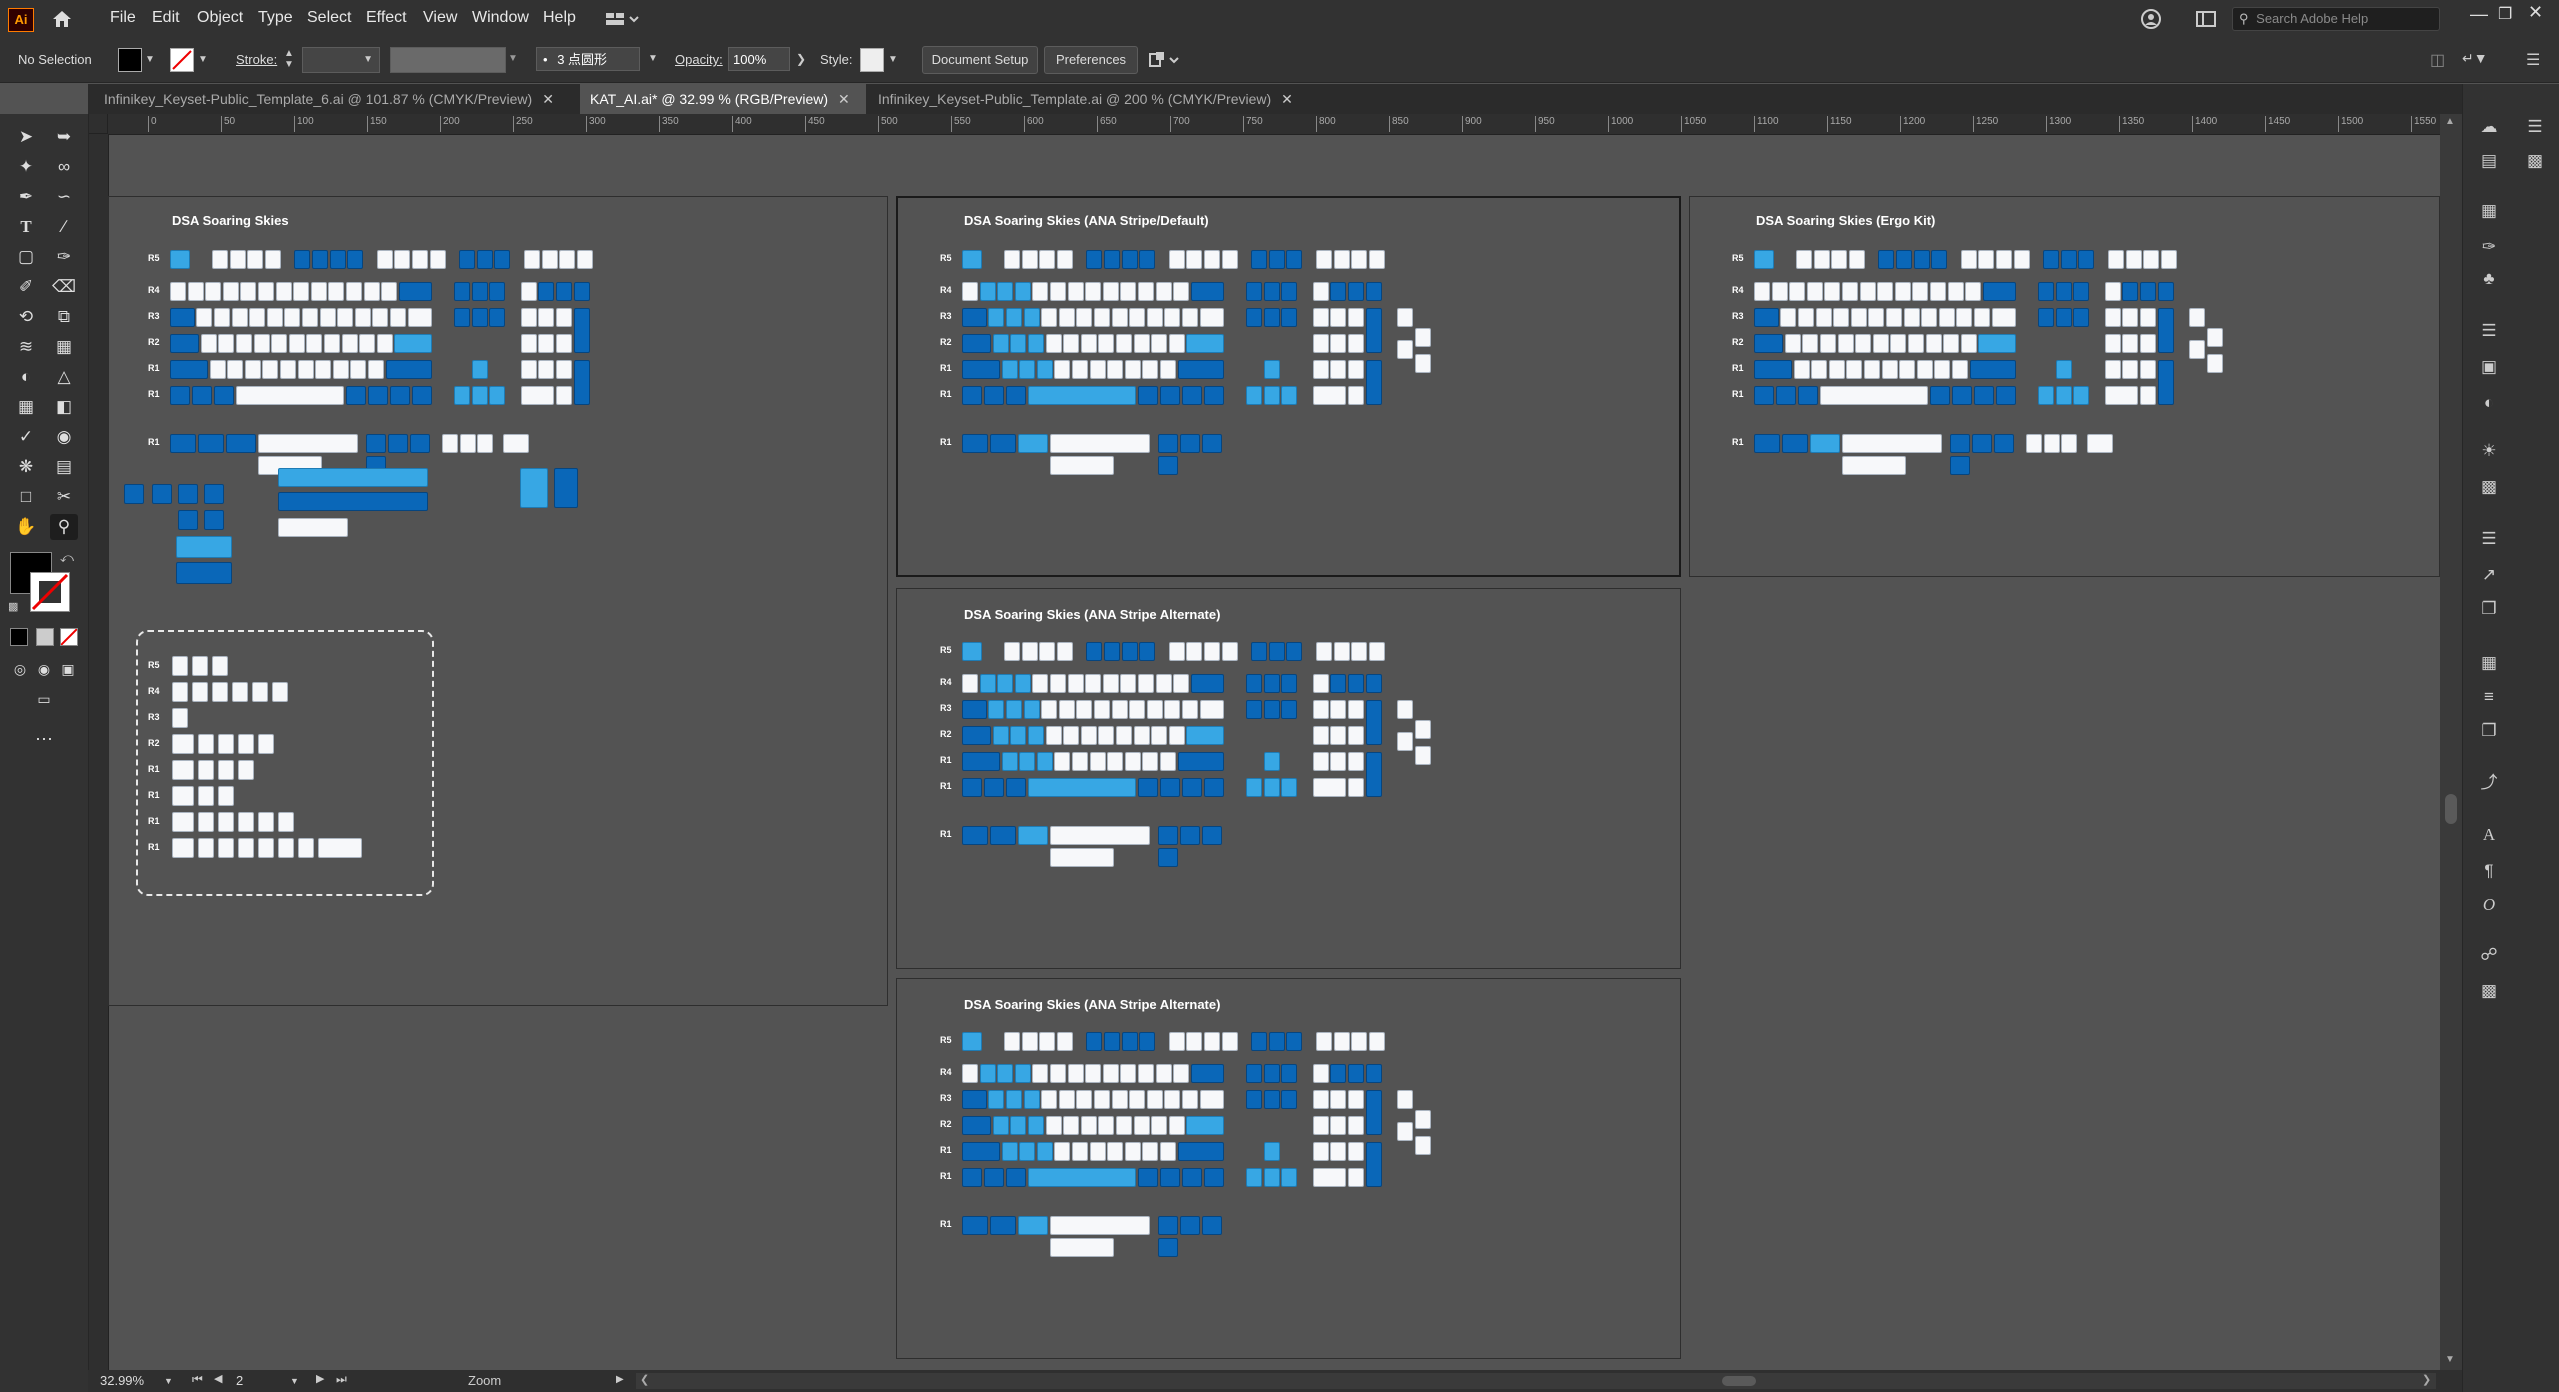 This screenshot has width=2559, height=1392. Describe the element at coordinates (1165, 60) in the screenshot. I see `align-options-icon` at that location.